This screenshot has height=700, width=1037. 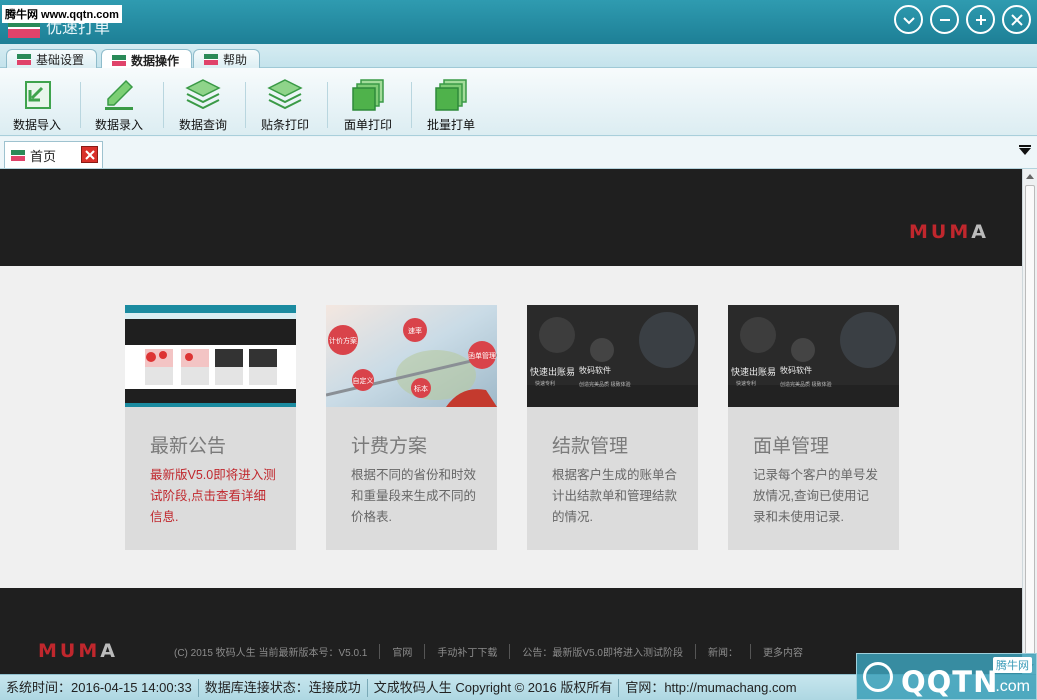 What do you see at coordinates (415, 330) in the screenshot?
I see `bubble-label: 速率` at bounding box center [415, 330].